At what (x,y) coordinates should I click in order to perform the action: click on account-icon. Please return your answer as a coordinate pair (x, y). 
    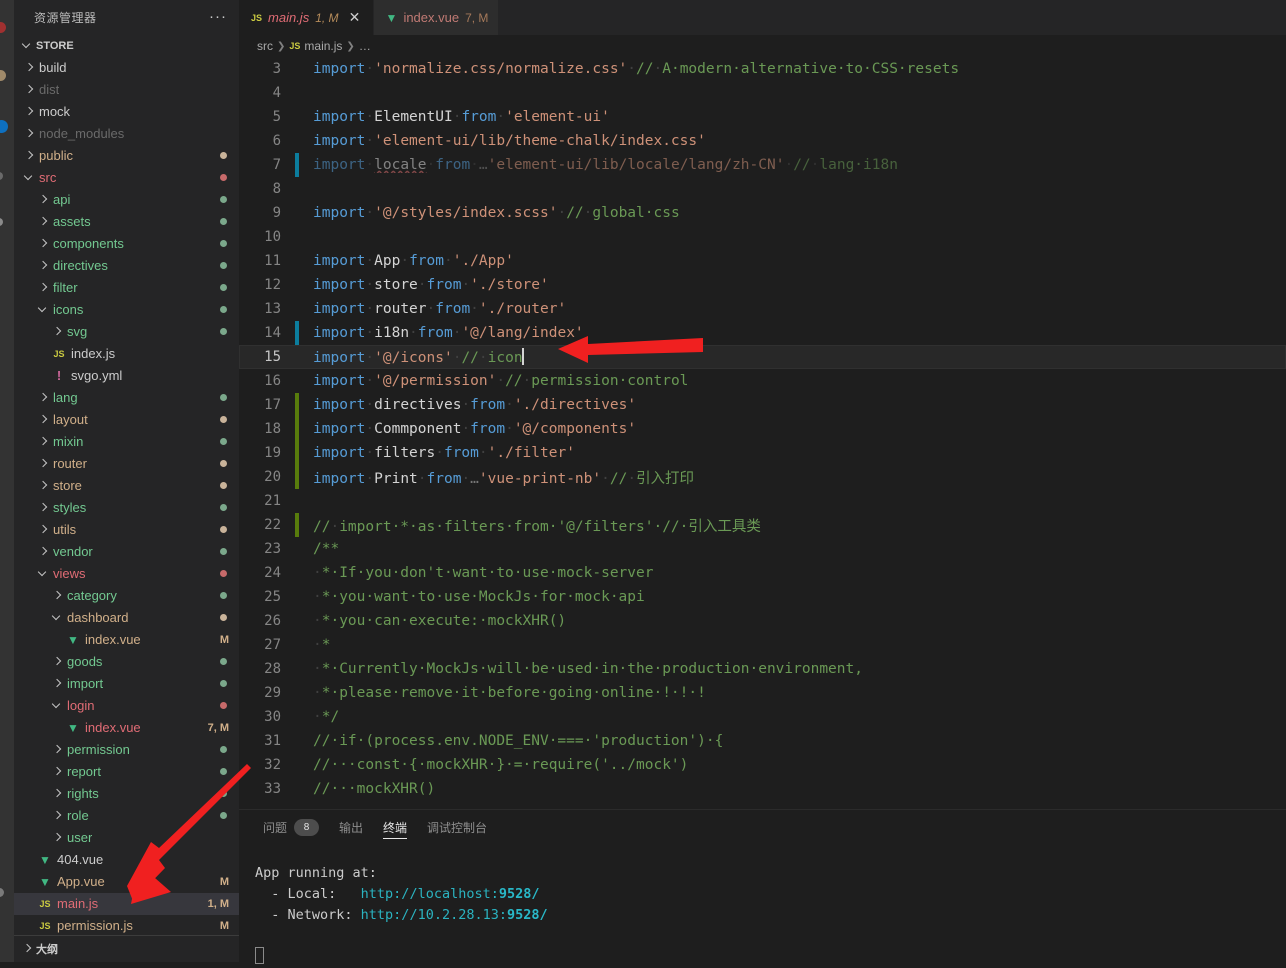
    Looking at the image, I should click on (7, 898).